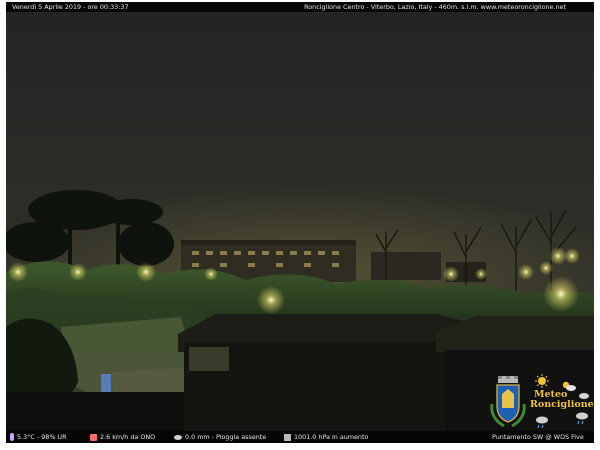 The width and height of the screenshot is (600, 450). Describe the element at coordinates (562, 404) in the screenshot. I see `logo-line-2: Ronciglione` at that location.